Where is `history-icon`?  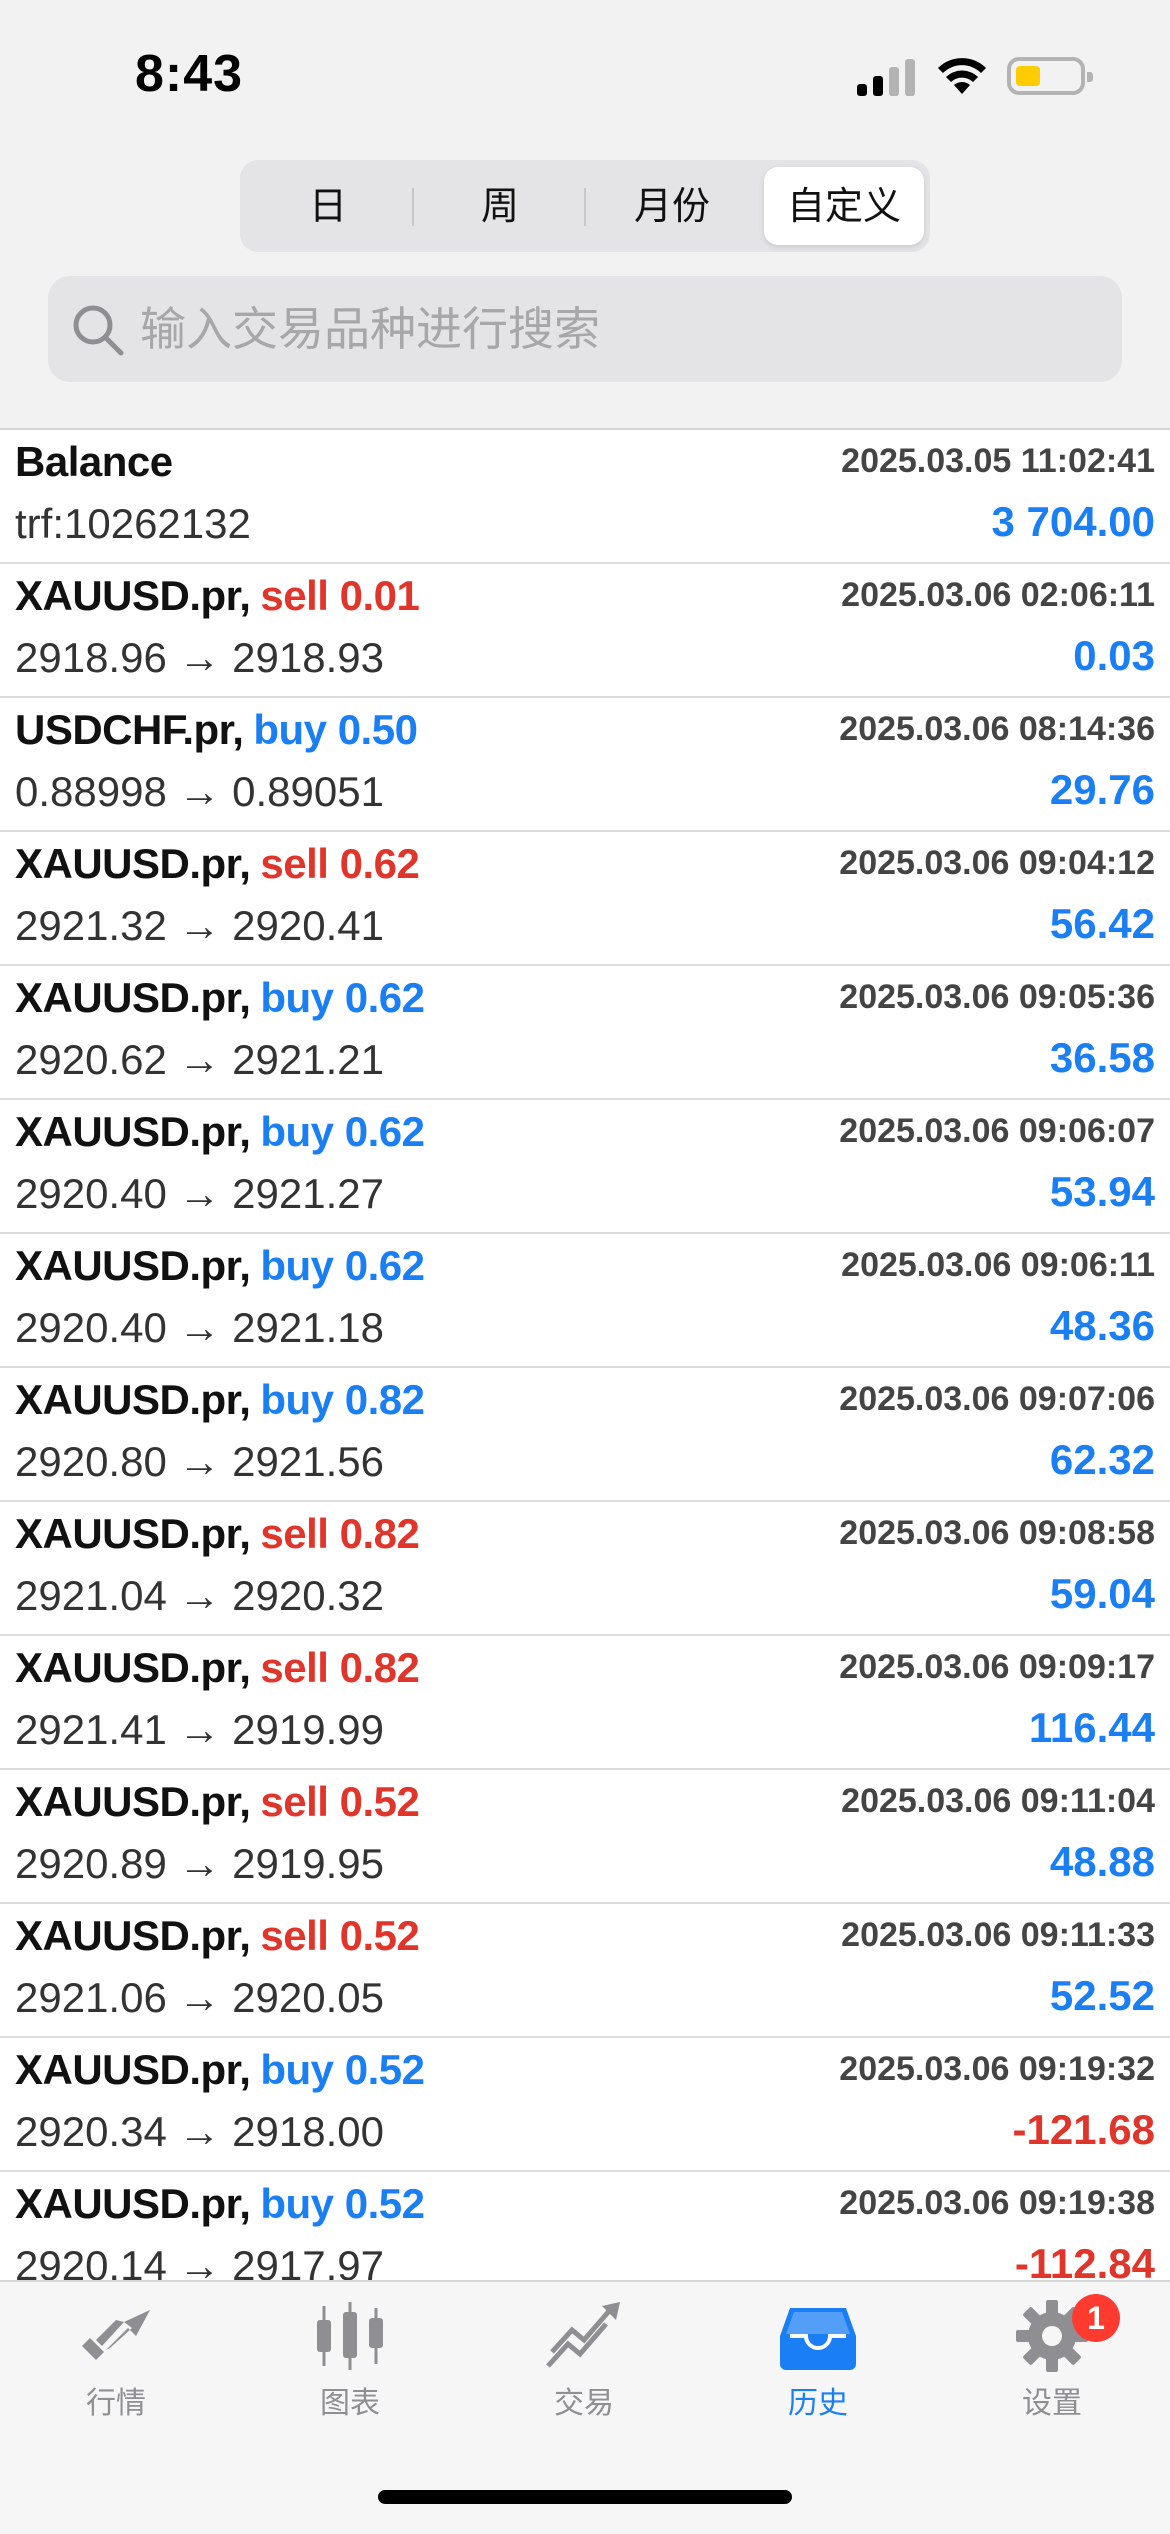
history-icon is located at coordinates (818, 2339).